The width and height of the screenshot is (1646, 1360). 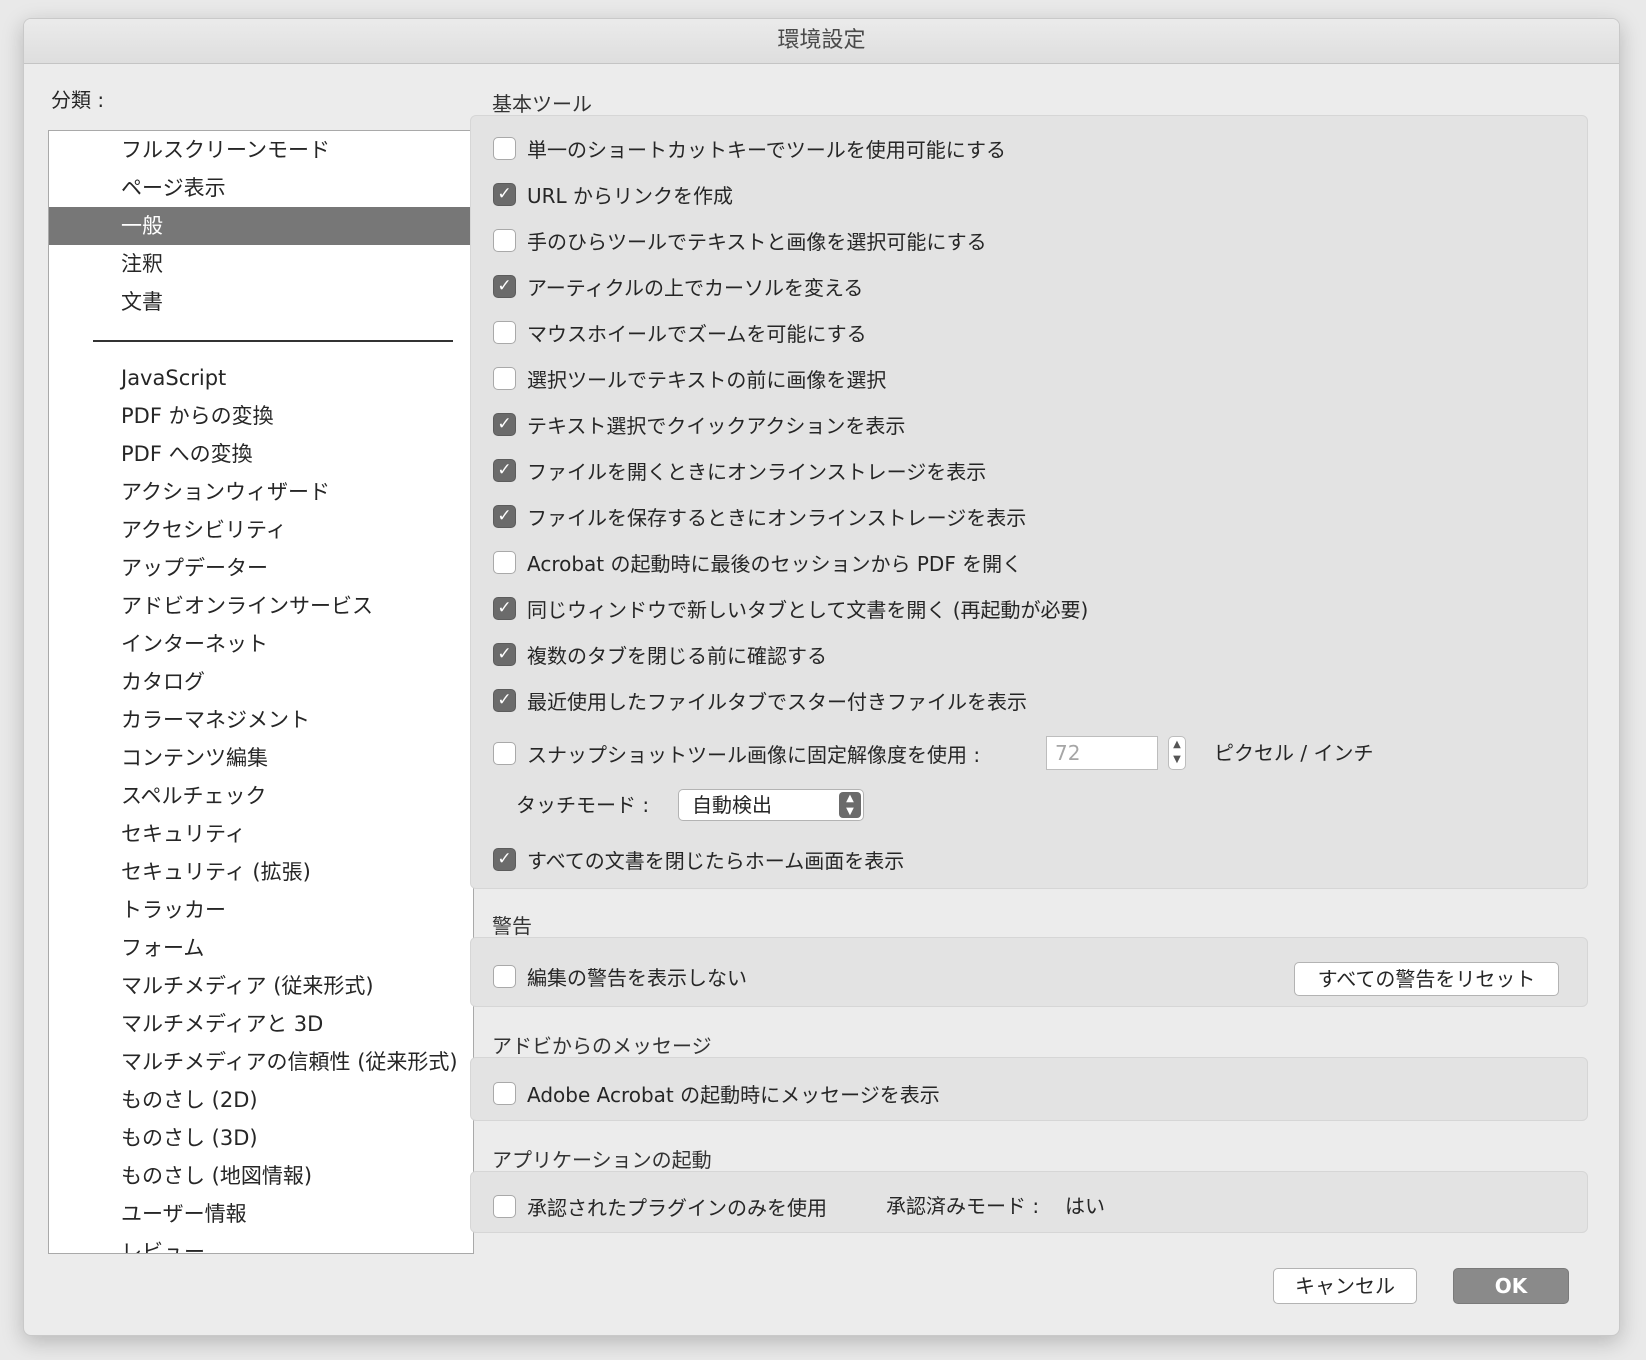 What do you see at coordinates (808, 609) in the screenshot?
I see `option-label: 同じウィンドウで新しいタブとして文書を開く (再起動が必要)` at bounding box center [808, 609].